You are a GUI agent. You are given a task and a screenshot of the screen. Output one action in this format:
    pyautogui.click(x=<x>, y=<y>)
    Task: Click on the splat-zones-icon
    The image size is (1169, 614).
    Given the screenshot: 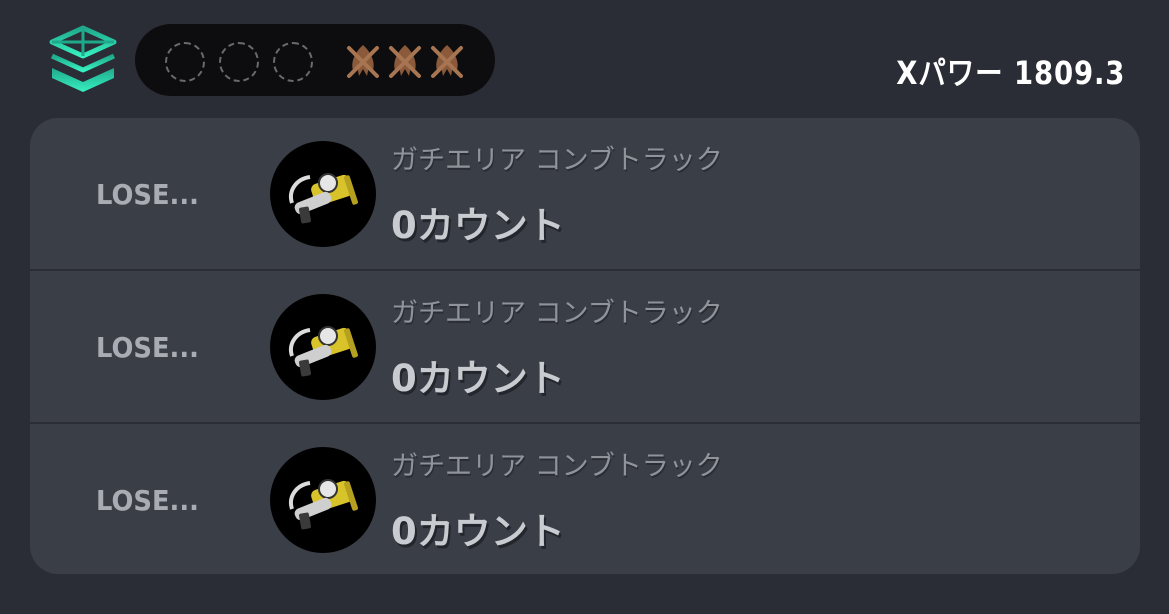 What is the action you would take?
    pyautogui.click(x=83, y=58)
    